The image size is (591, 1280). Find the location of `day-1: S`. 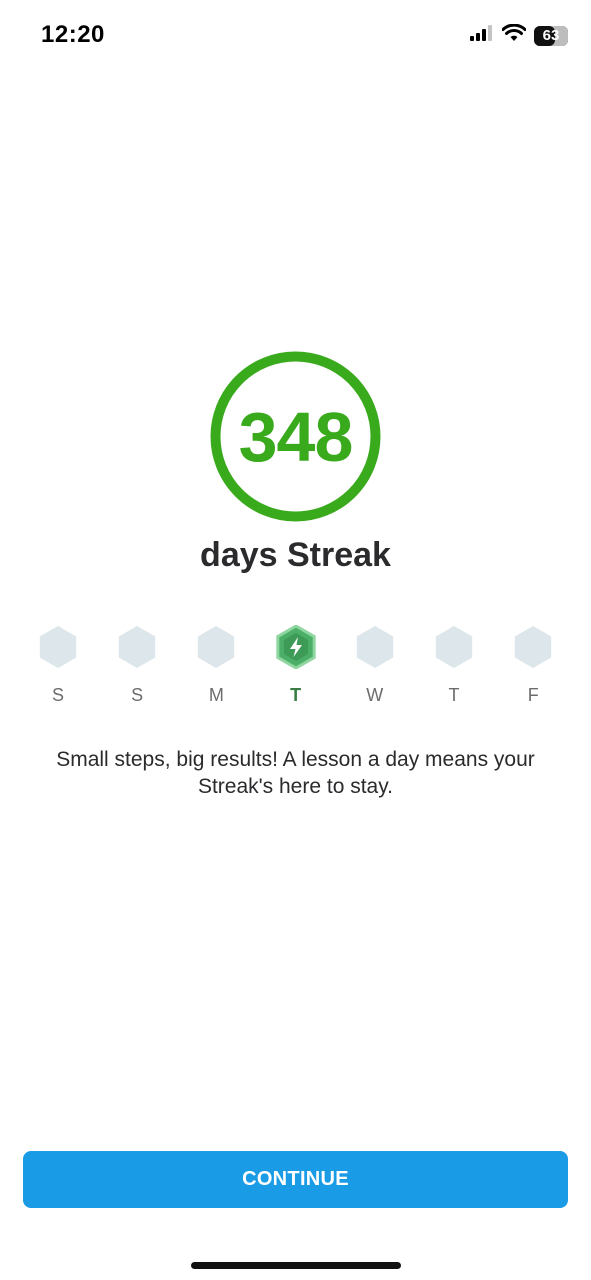

day-1: S is located at coordinates (137, 665).